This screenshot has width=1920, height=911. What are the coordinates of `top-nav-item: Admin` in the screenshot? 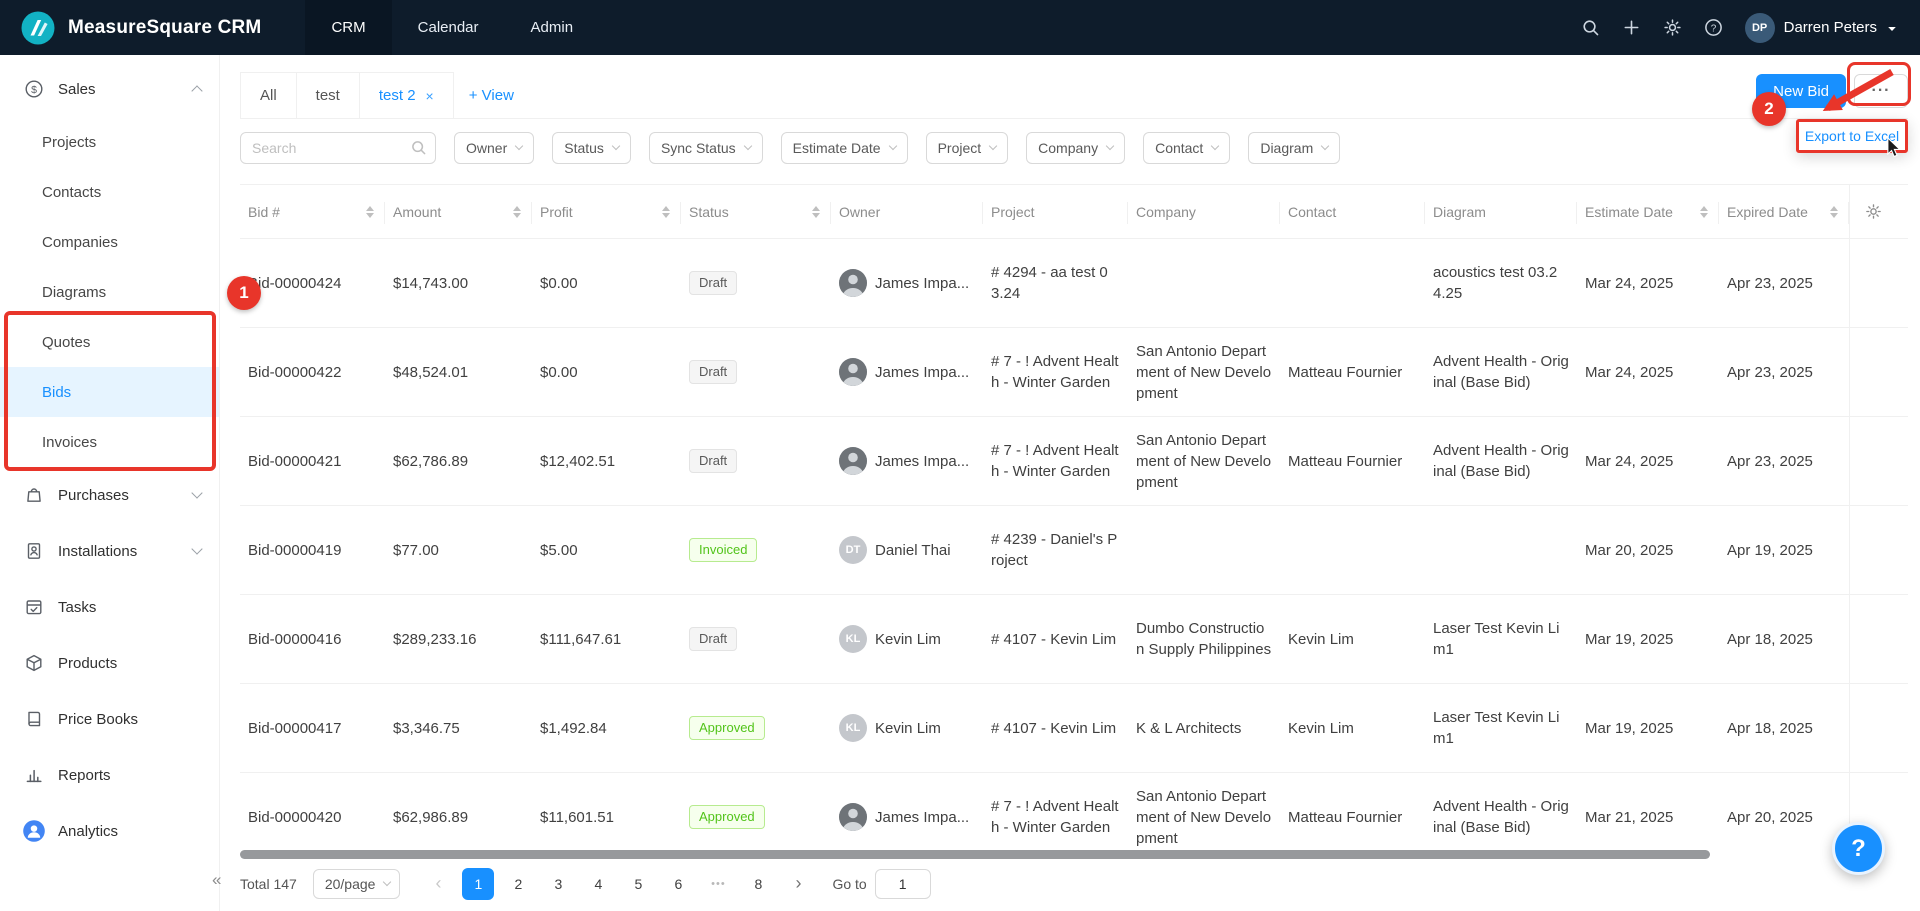 It's located at (552, 27).